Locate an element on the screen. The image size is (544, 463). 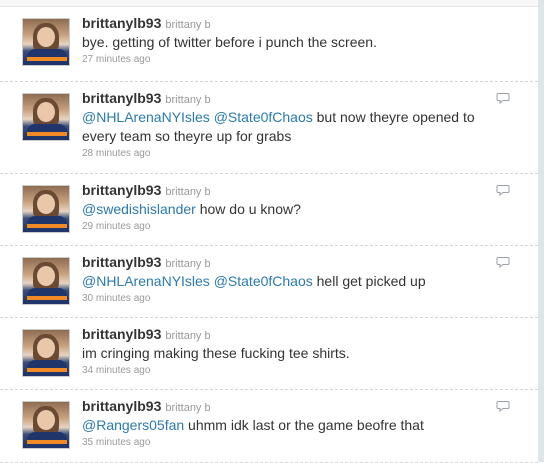
tweet-text: @swedishislander how do u know? is located at coordinates (290, 209).